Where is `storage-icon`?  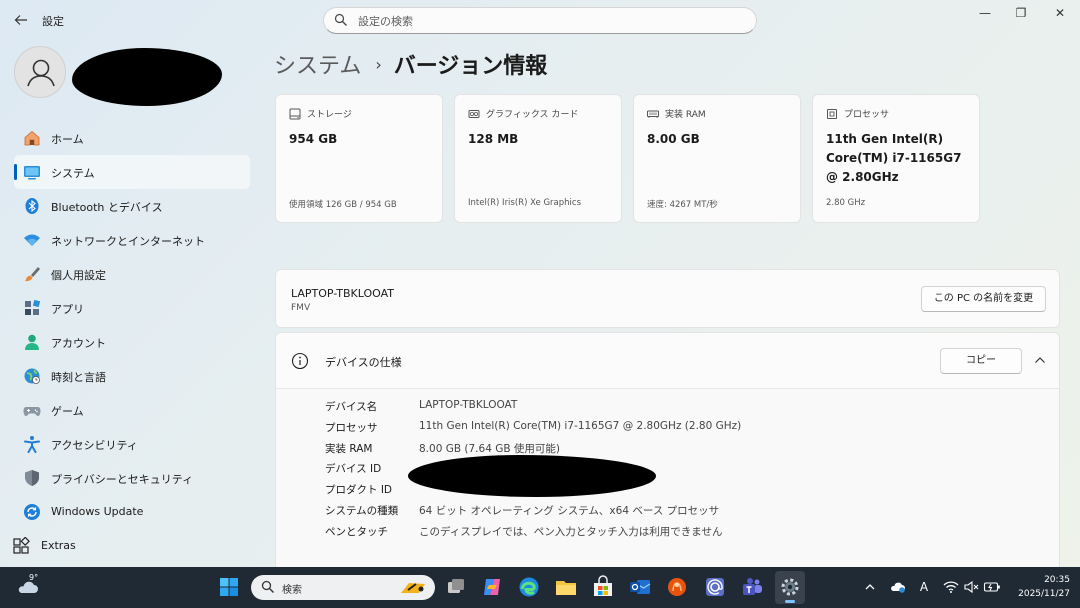 storage-icon is located at coordinates (295, 114).